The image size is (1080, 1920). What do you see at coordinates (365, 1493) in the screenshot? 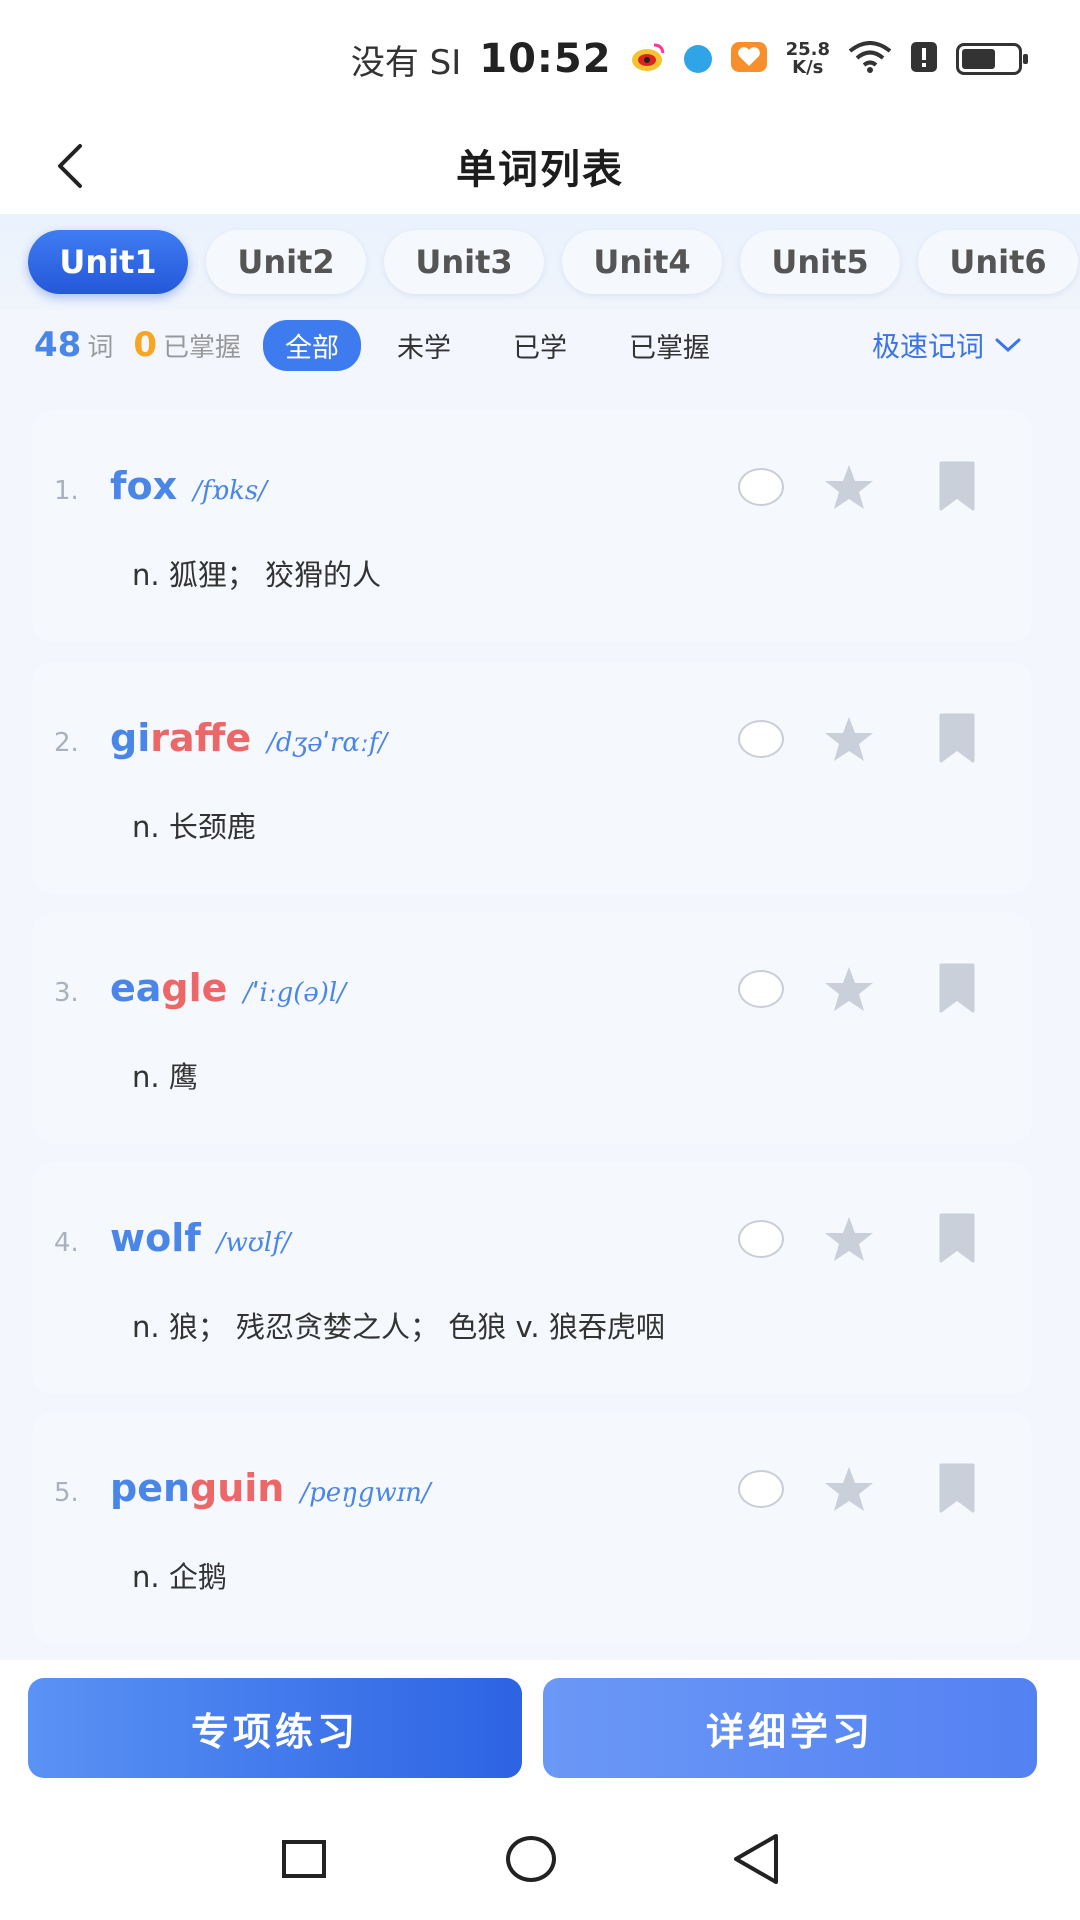
I see `word-phonetic: /peŋgwɪn/` at bounding box center [365, 1493].